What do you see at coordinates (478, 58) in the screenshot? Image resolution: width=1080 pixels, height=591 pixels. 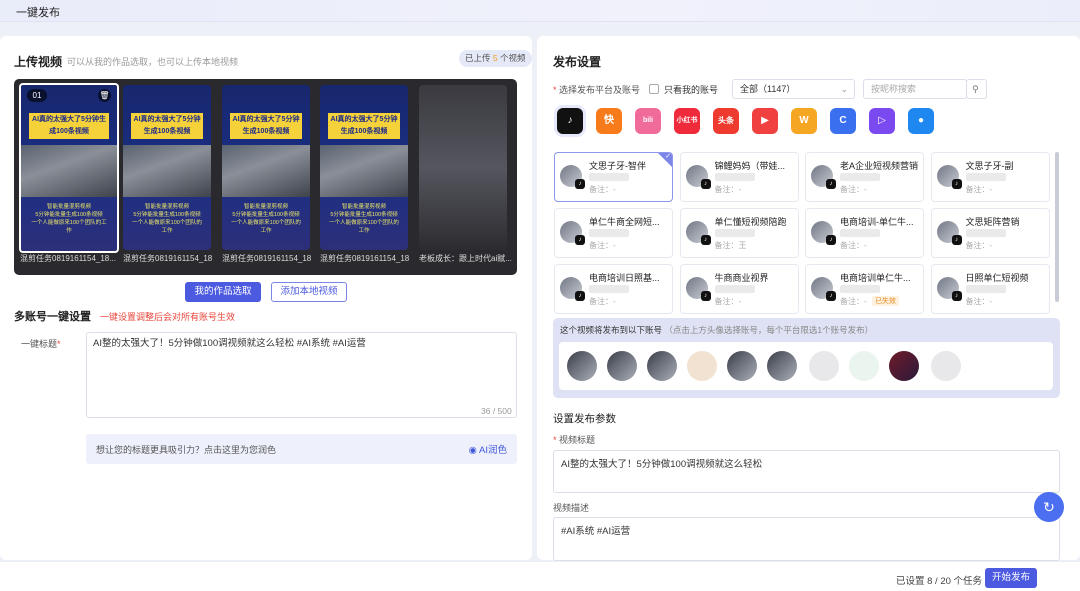 I see `badge-prefix: 已上传` at bounding box center [478, 58].